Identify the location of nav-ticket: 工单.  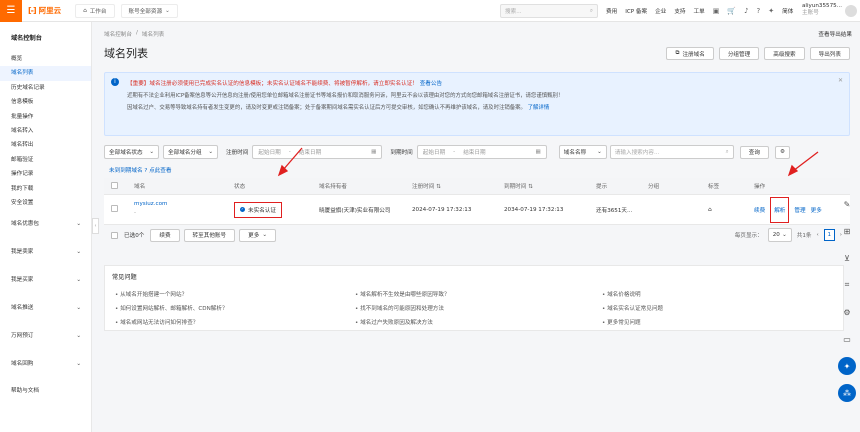
(699, 11).